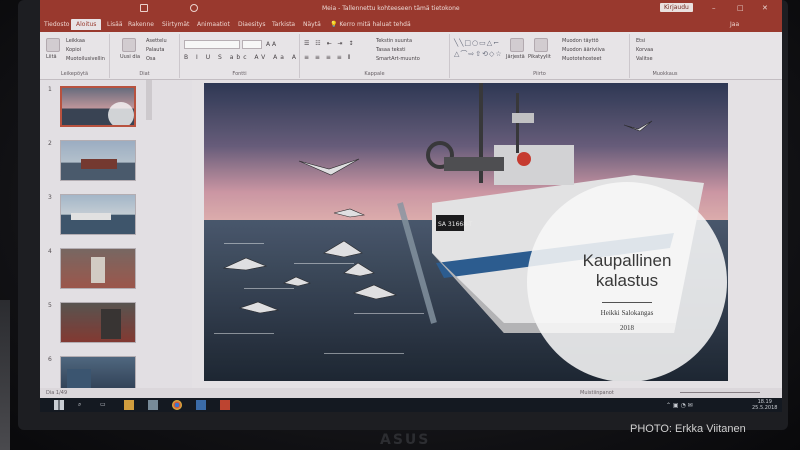 This screenshot has height=450, width=800. Describe the element at coordinates (75, 41) in the screenshot. I see `cut-button: Leikkaa` at that location.